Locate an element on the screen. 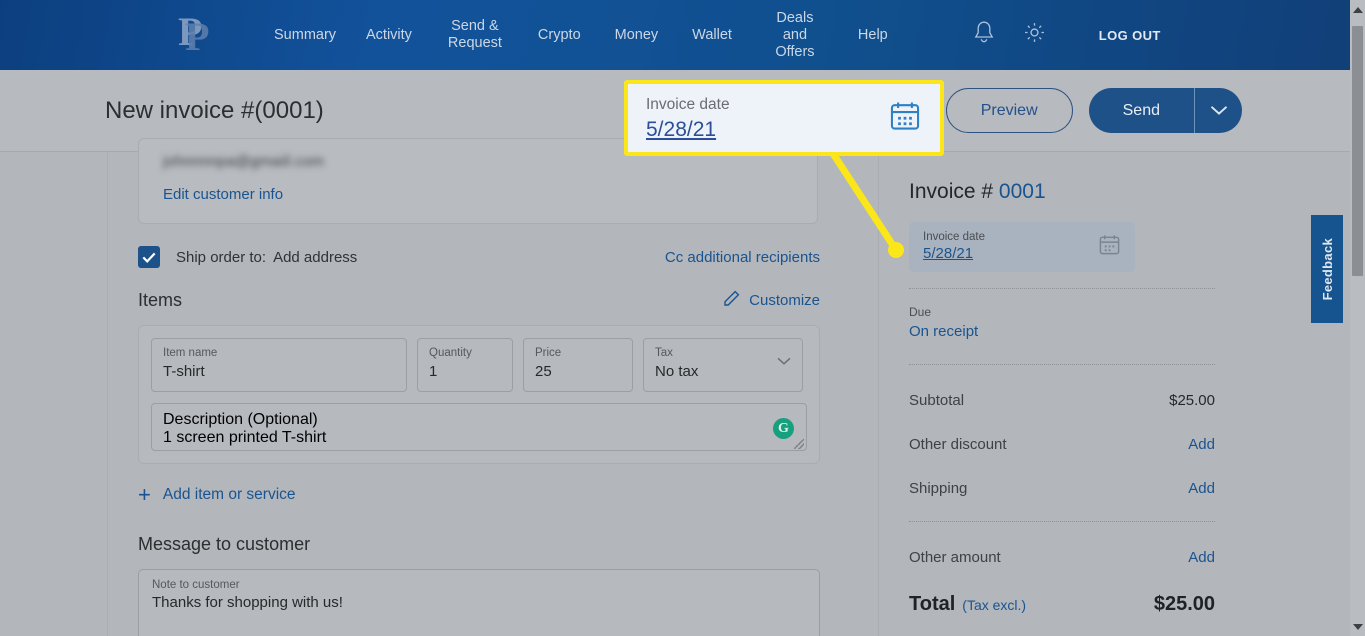 This screenshot has width=1365, height=636. nav-label: Activity is located at coordinates (389, 34).